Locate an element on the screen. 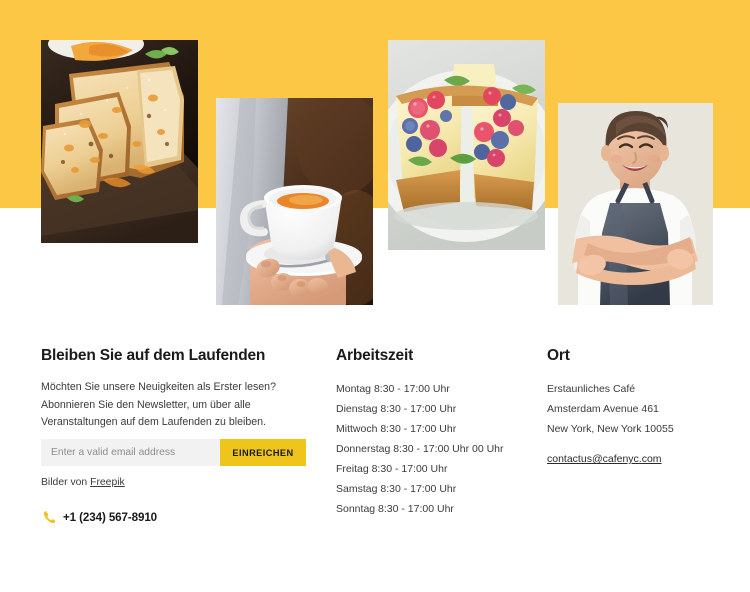  address-line-city: New York, New York 10055 is located at coordinates (610, 429).